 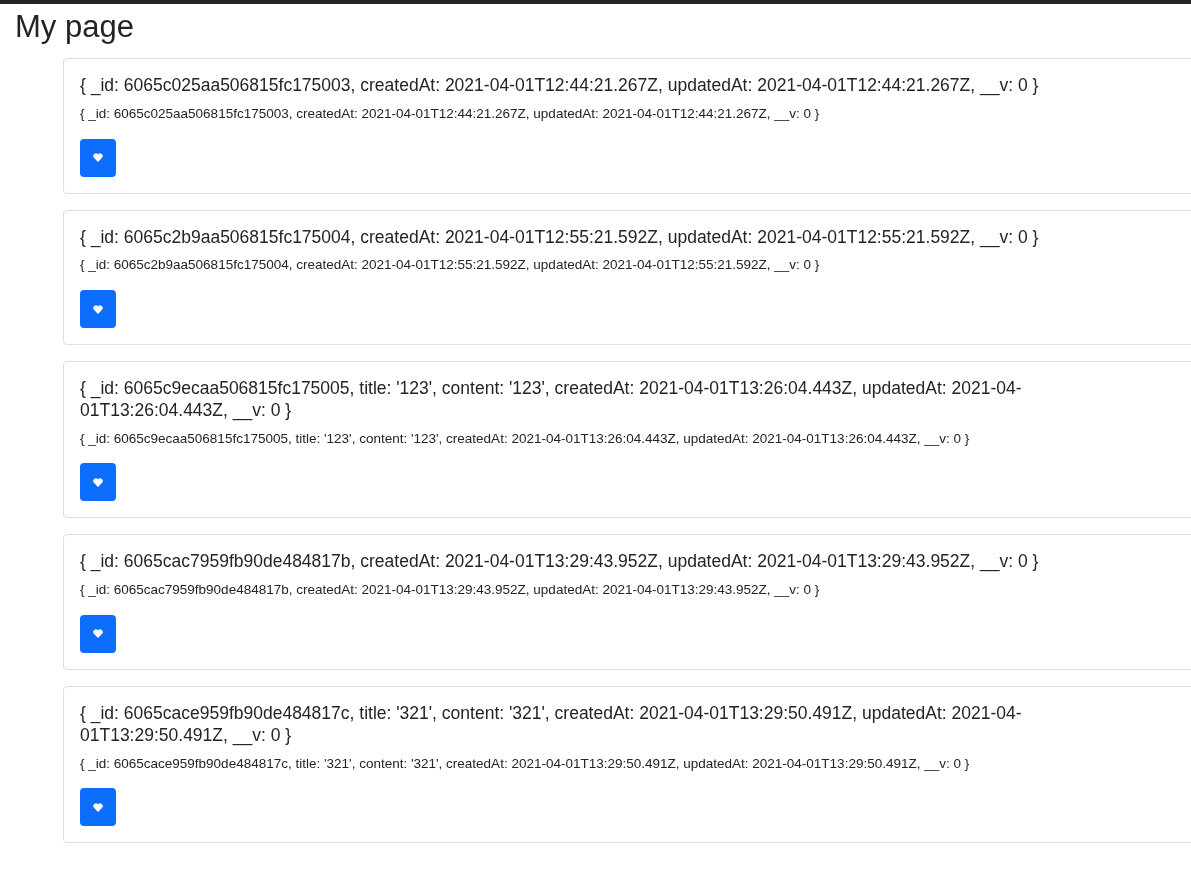 I want to click on post-text: { _id: 6065c025aa506815fc175003, createdAt: 2021-04-01T12:44:21.267Z, updatedAt: 2021-04-01T12:44:21.267Z, __v: 0 }, so click(x=450, y=114).